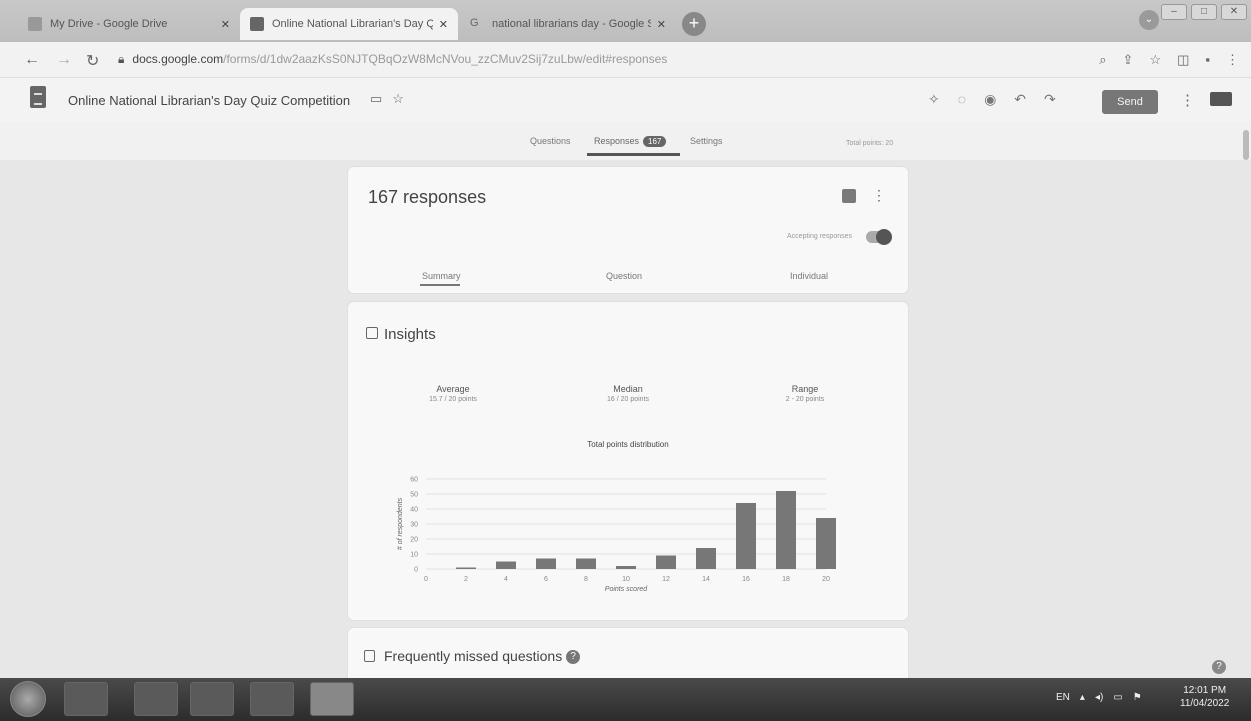 The image size is (1251, 721). What do you see at coordinates (626, 579) in the screenshot?
I see `x-tick-label: 10` at bounding box center [626, 579].